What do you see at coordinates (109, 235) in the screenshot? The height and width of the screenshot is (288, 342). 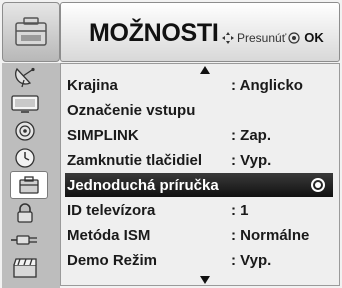 I see `menu-item-label: Metóda ISM` at bounding box center [109, 235].